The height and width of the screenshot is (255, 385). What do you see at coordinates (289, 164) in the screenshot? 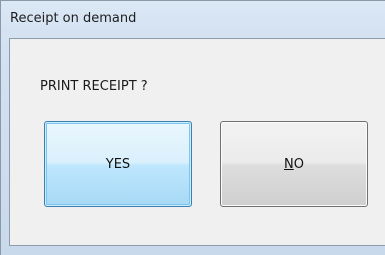
I see `no-button-mnemonic: N` at bounding box center [289, 164].